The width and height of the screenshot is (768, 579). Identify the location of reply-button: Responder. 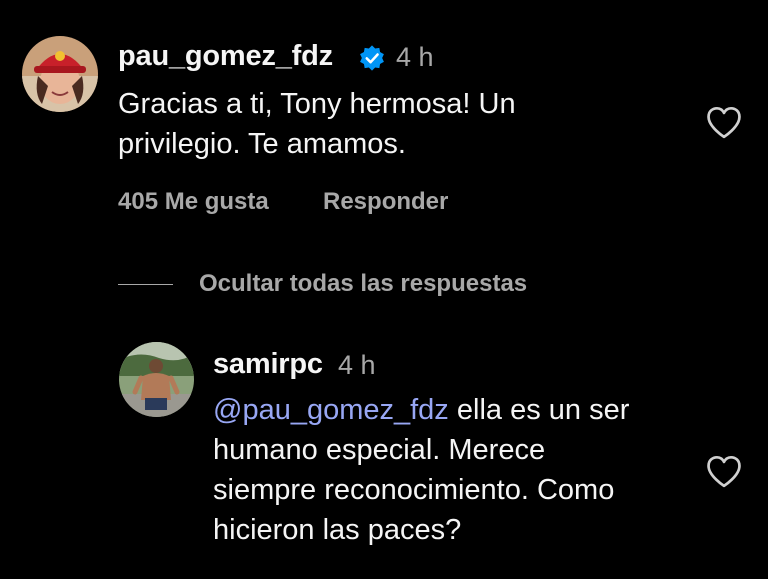
(385, 202).